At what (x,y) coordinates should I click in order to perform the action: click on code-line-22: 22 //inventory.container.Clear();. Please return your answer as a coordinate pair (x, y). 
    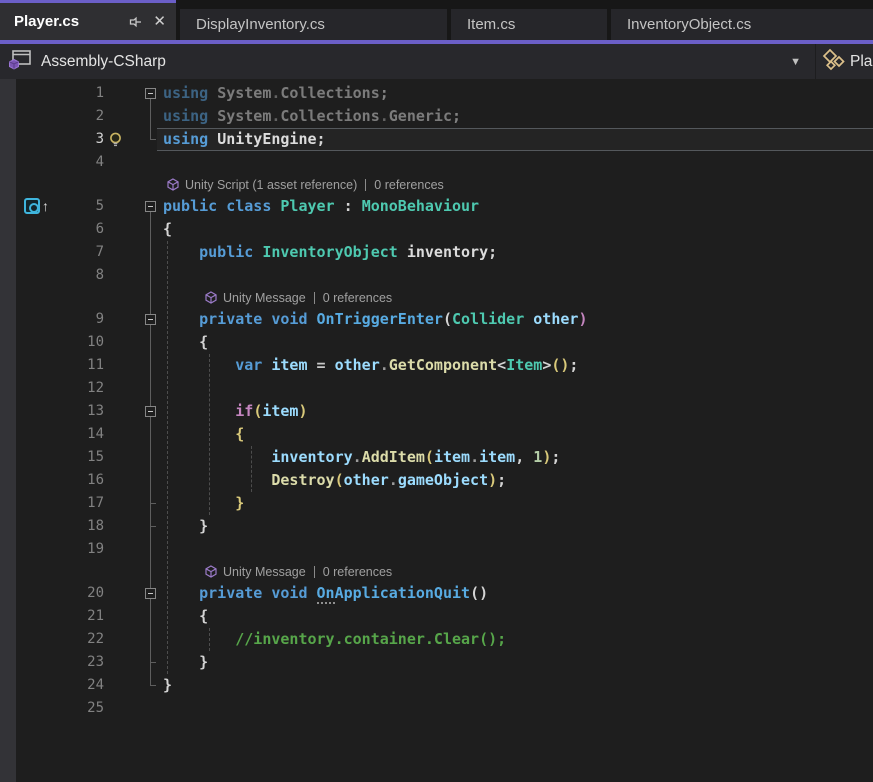
    Looking at the image, I should click on (436, 639).